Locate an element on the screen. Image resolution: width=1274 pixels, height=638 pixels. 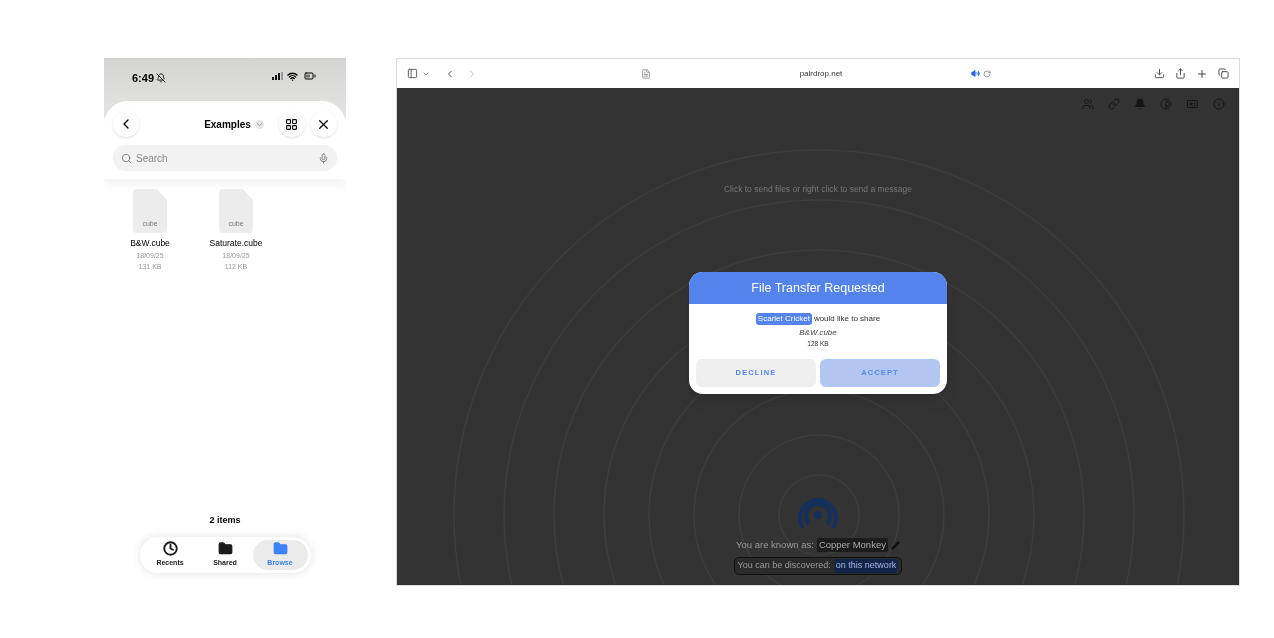
close-button is located at coordinates (324, 124).